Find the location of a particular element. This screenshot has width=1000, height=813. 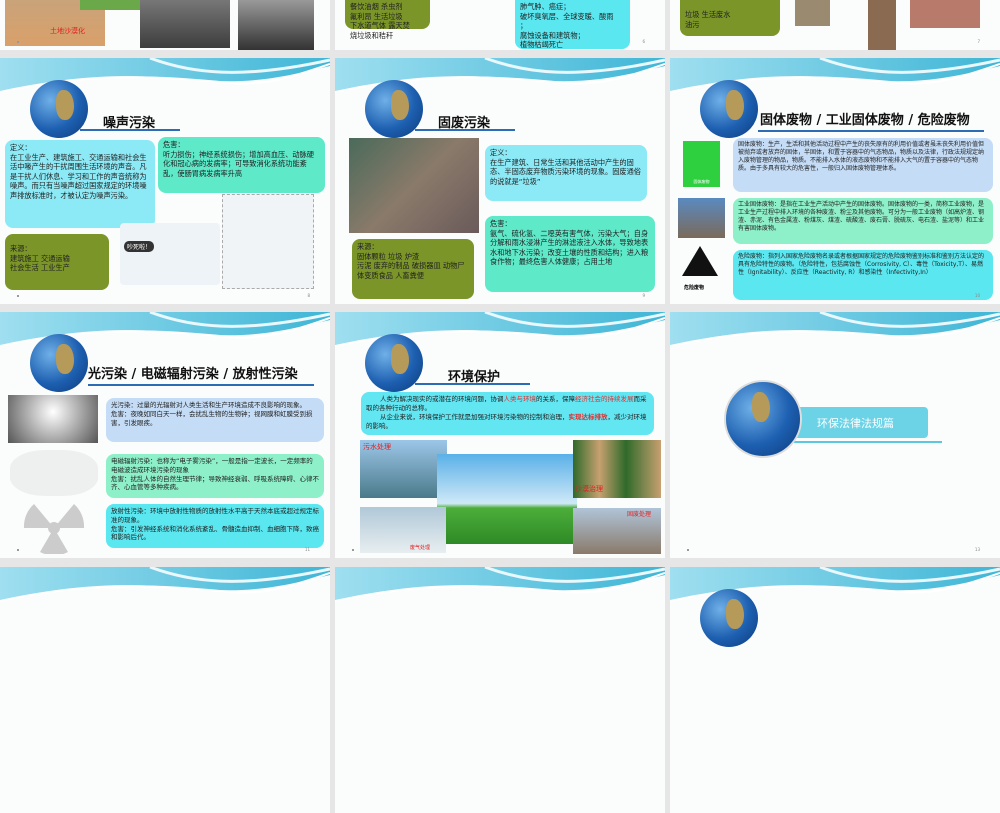

hazard-sign is located at coordinates (700, 261).